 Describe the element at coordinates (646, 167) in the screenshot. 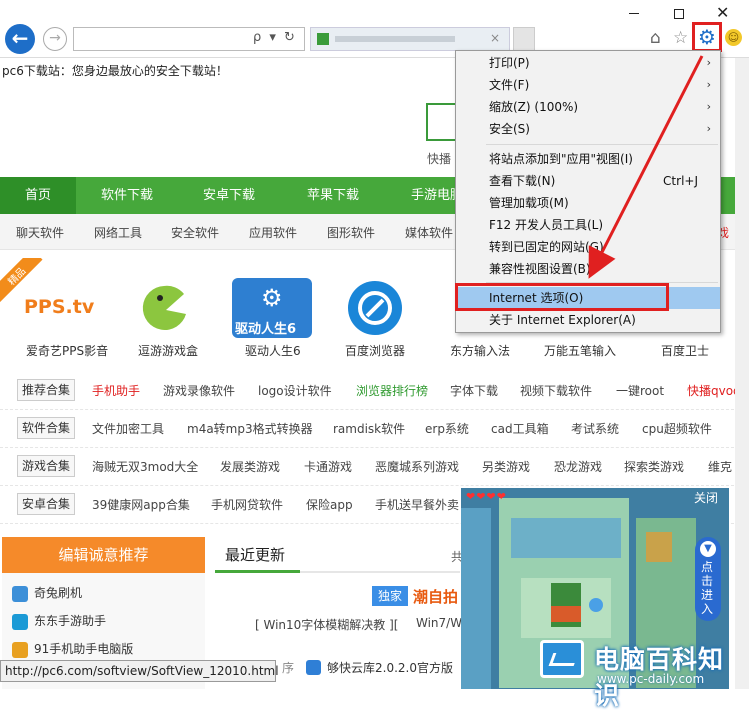

I see `annotation-arrow` at that location.